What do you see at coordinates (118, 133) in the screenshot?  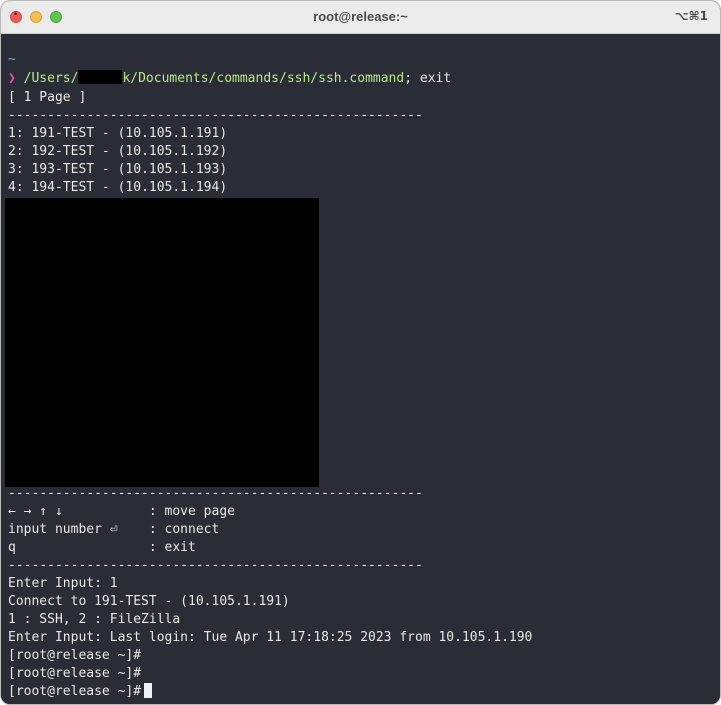 I see `server-row: 1: 191-TEST - (10.105.1.191)` at bounding box center [118, 133].